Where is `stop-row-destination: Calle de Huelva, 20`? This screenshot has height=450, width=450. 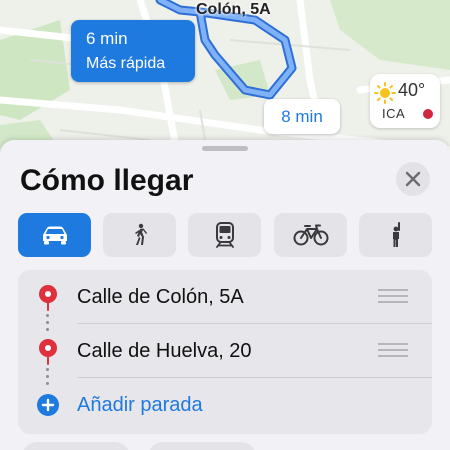 stop-row-destination: Calle de Huelva, 20 is located at coordinates (225, 350).